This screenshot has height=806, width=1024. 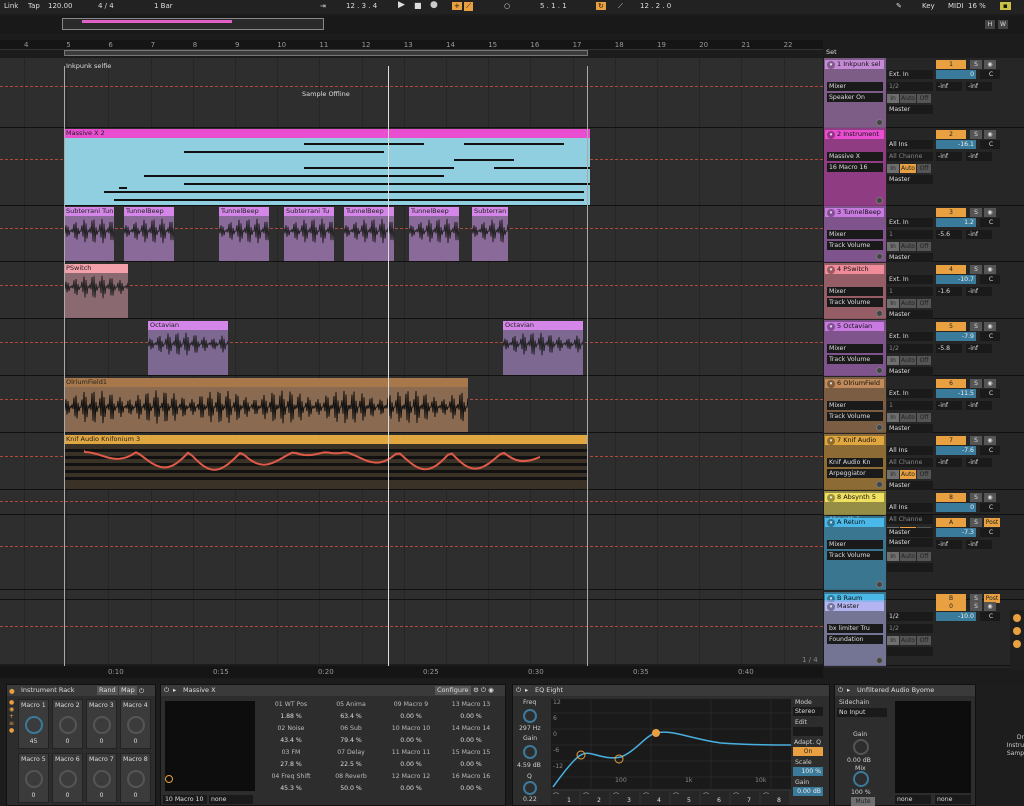 I want to click on macro-knob-8: Macro 8 0, so click(x=135, y=778).